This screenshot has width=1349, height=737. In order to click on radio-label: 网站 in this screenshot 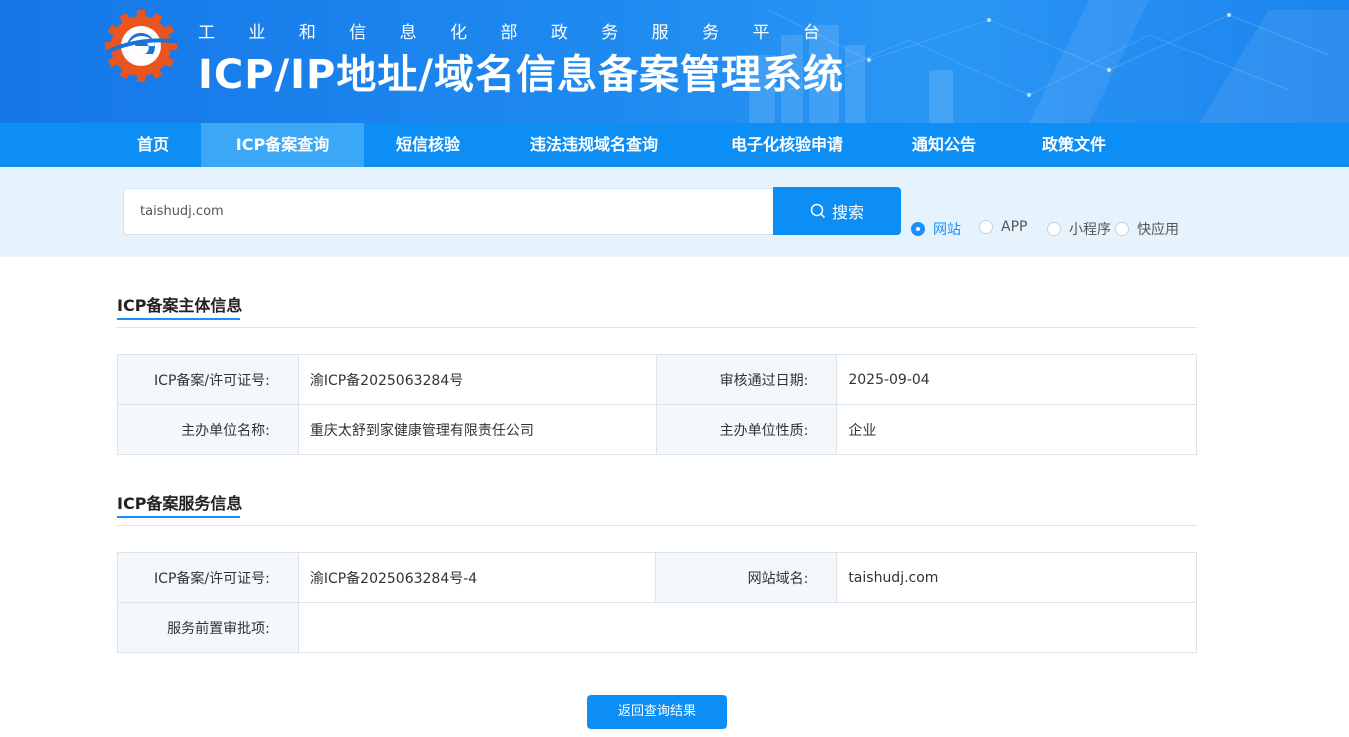, I will do `click(947, 230)`.